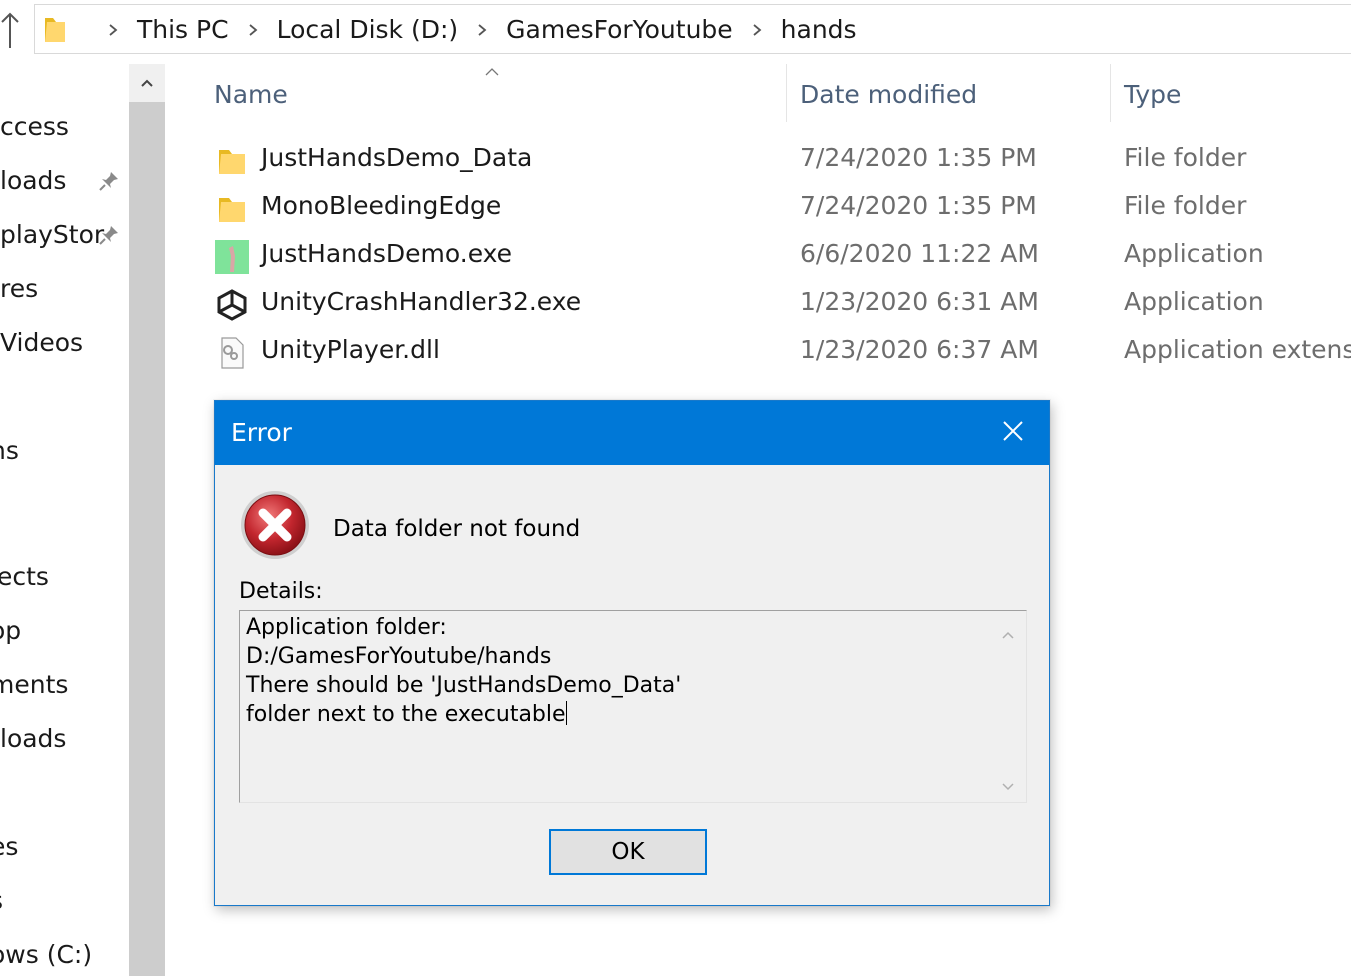  I want to click on error-icon, so click(275, 525).